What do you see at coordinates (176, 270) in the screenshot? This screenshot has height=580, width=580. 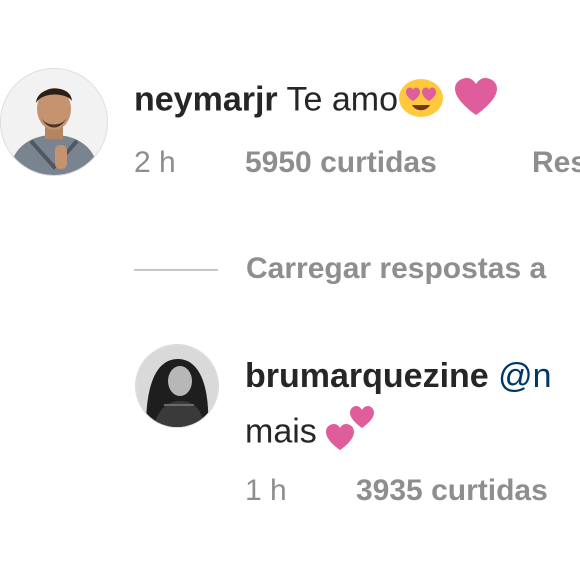 I see `load-replies-divider` at bounding box center [176, 270].